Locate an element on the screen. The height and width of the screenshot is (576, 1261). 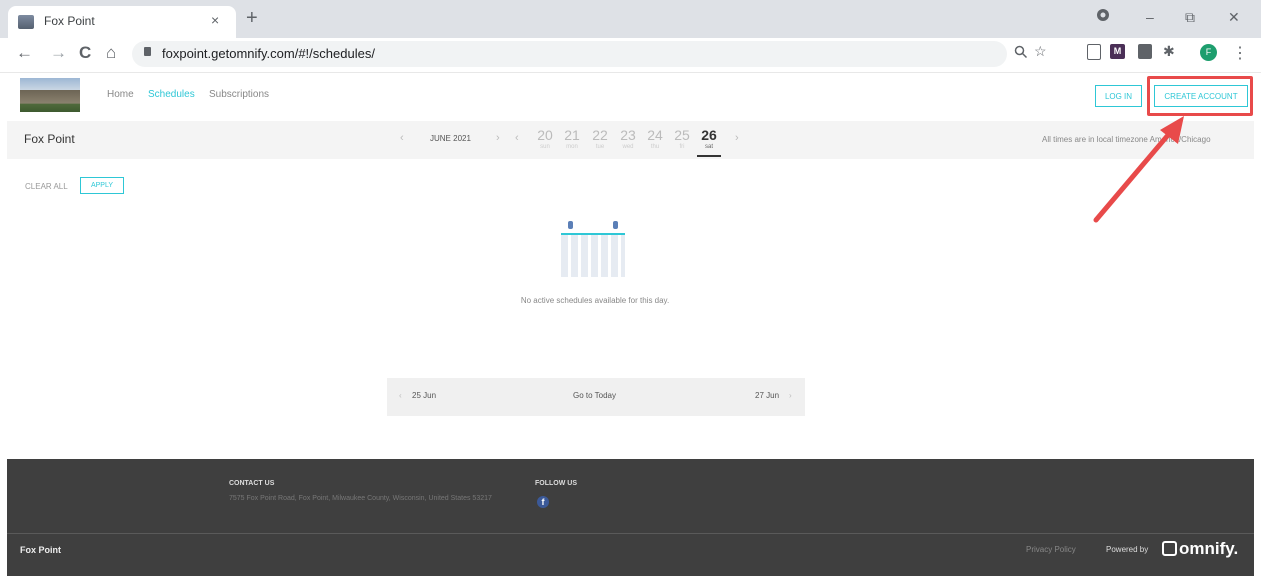
day-number: 21 is located at coordinates (572, 135).